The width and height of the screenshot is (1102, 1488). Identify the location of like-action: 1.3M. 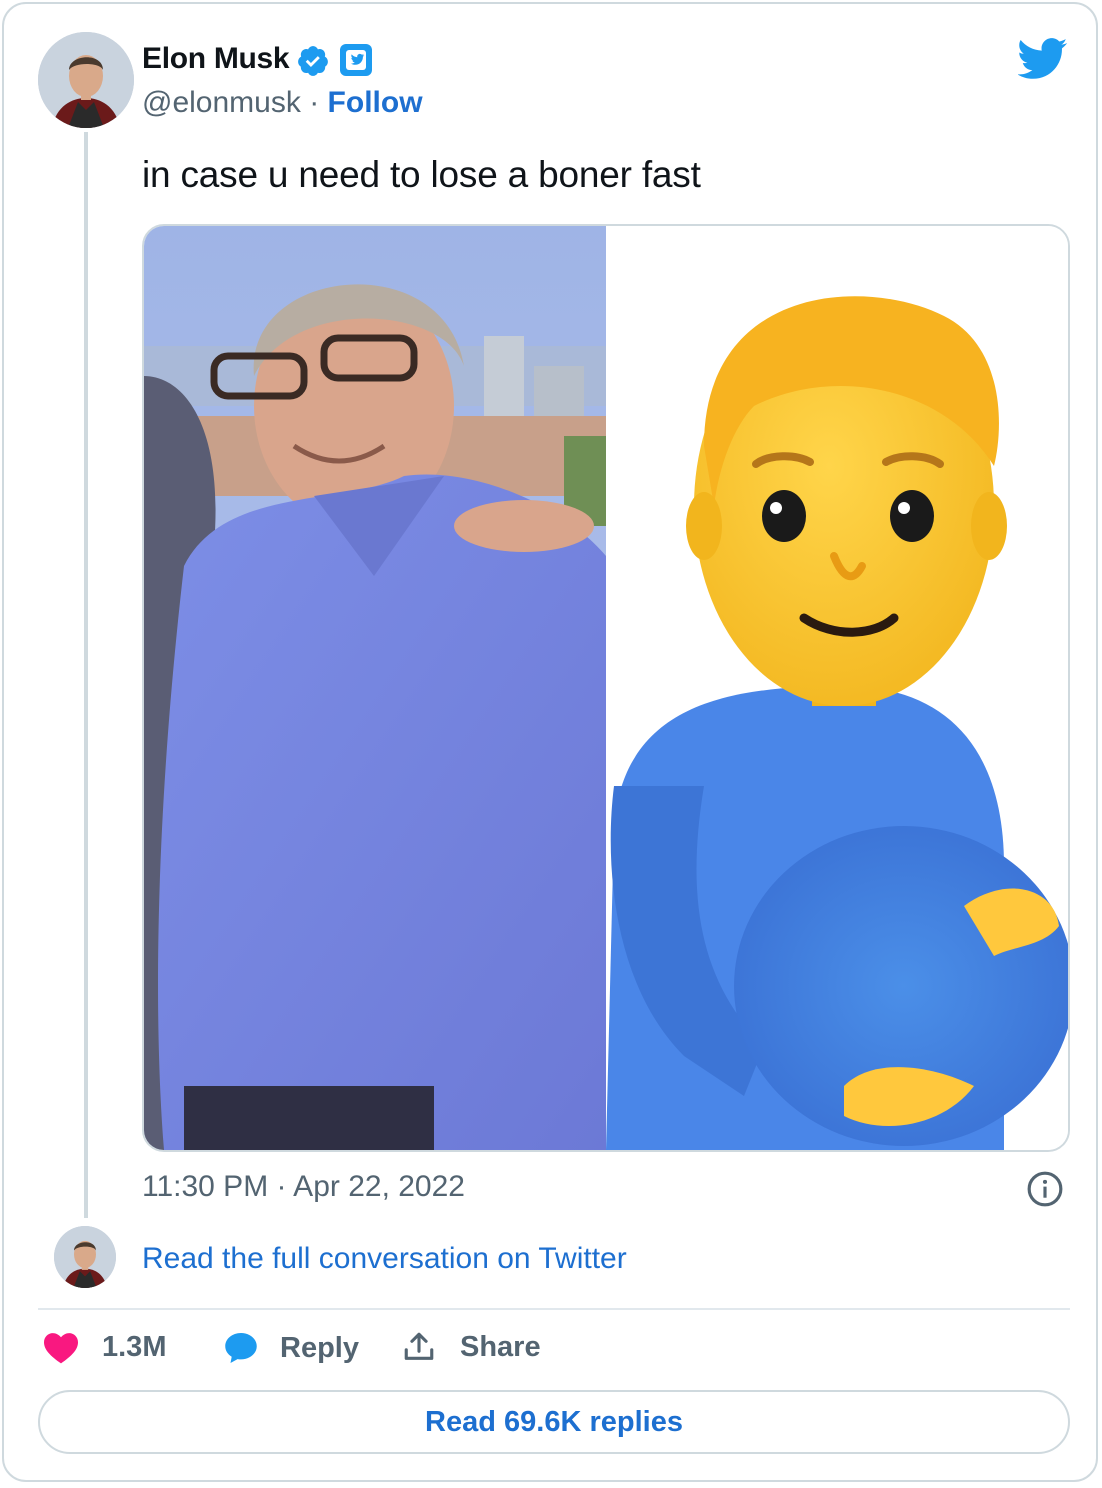
(104, 1347).